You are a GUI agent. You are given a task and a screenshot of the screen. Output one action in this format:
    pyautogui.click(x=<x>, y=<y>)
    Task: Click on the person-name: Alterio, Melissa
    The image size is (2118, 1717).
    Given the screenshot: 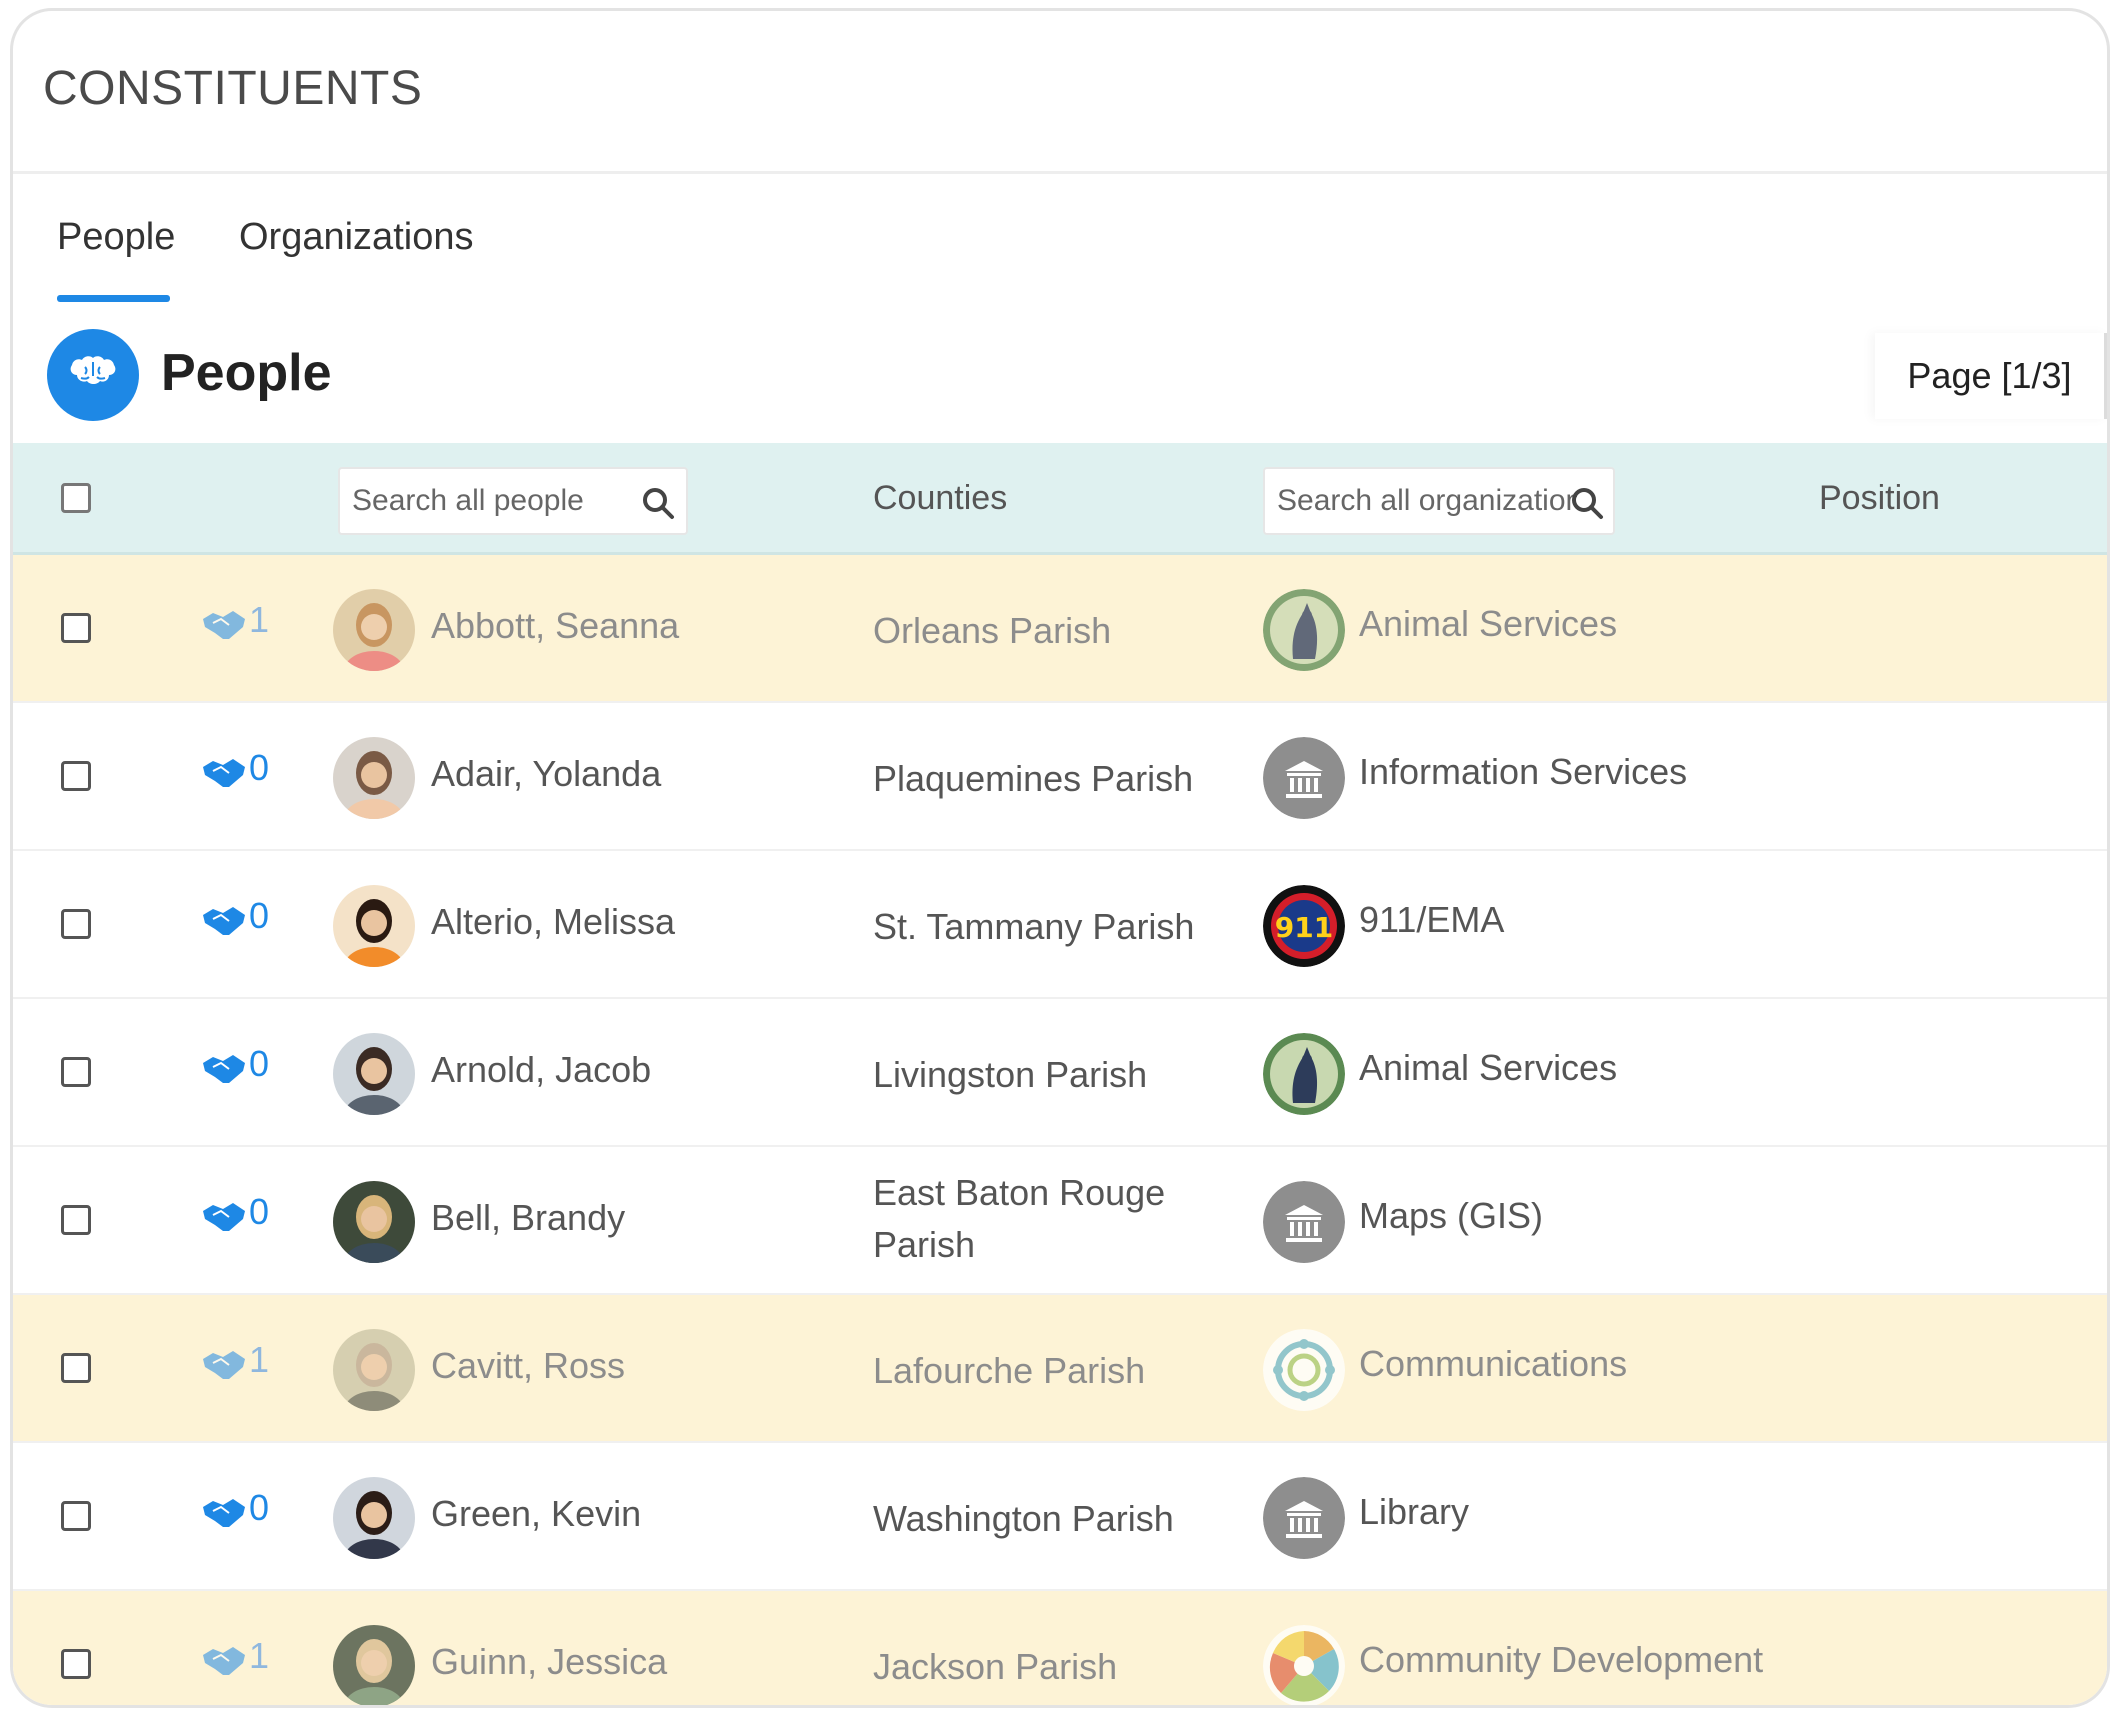 What is the action you would take?
    pyautogui.click(x=553, y=922)
    